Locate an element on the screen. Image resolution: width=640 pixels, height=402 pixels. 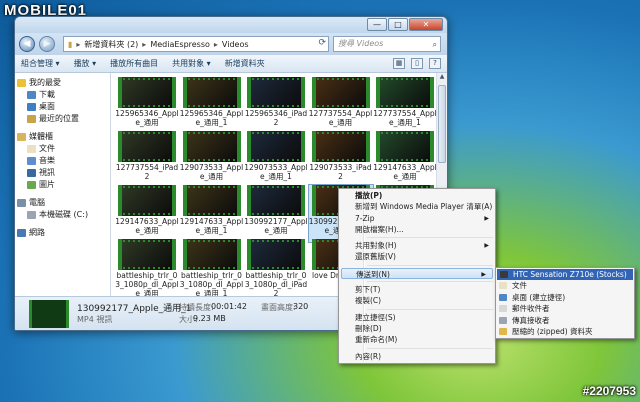
file-tile: 125965346_iPad2 is located at coordinates (276, 105).